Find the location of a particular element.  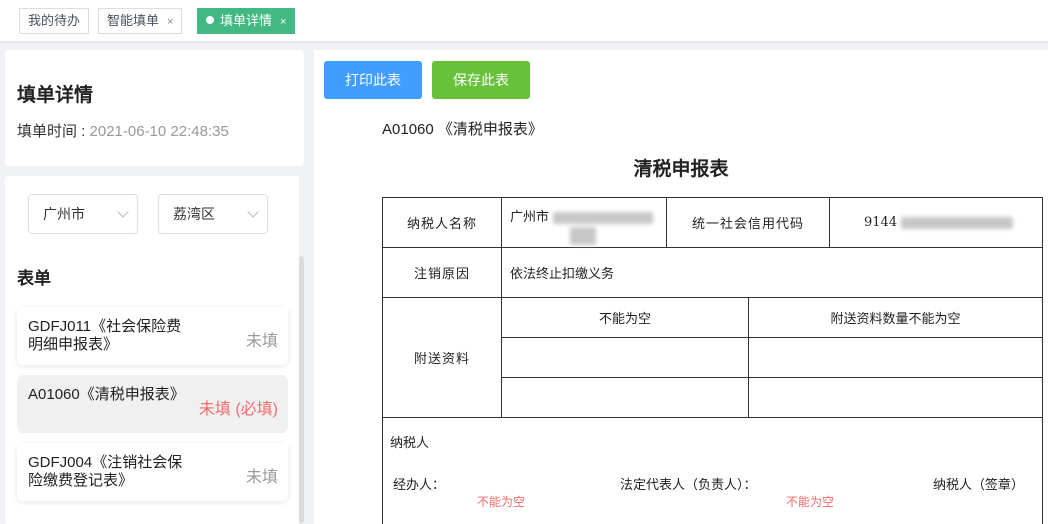

tab-label: 我的待办 is located at coordinates (54, 20).